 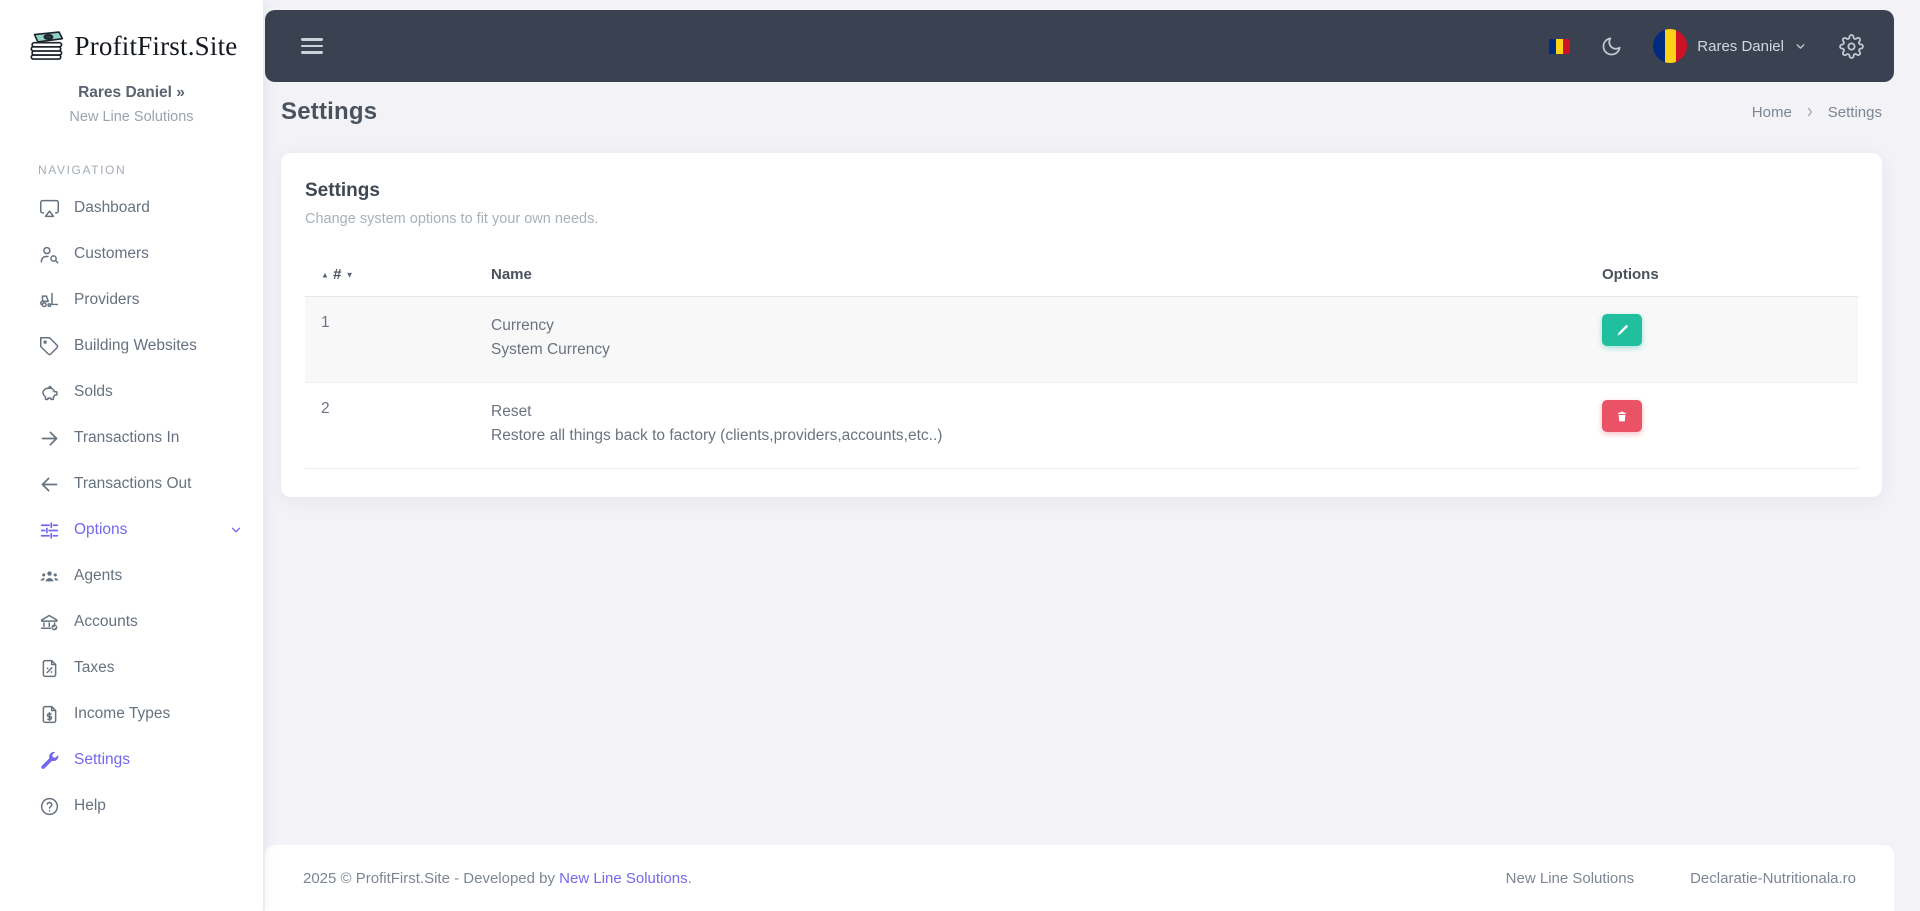 I want to click on gear-icon, so click(x=1851, y=46).